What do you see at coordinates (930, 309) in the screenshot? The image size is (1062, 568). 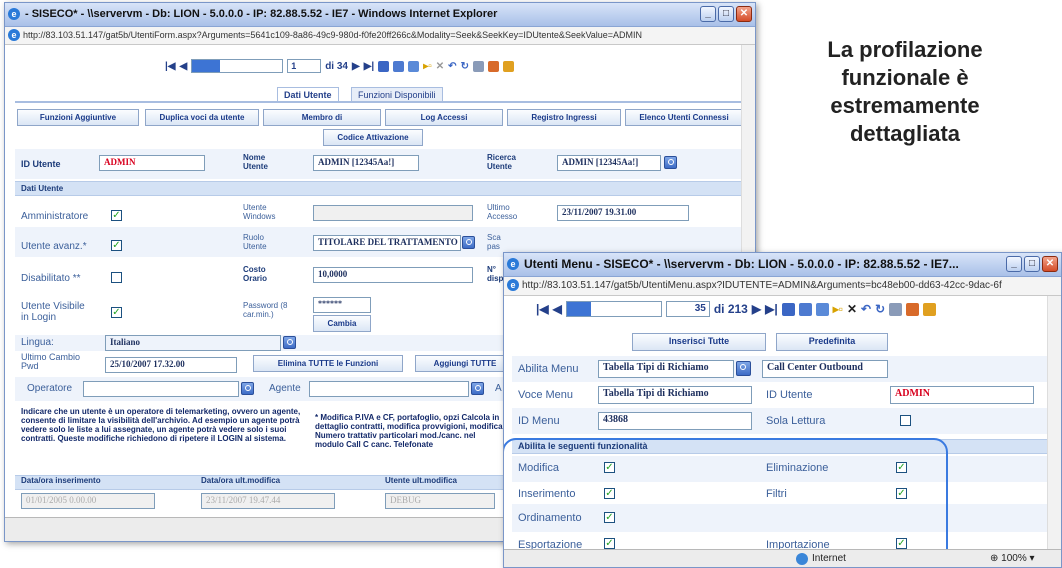 I see `front-export-icon` at bounding box center [930, 309].